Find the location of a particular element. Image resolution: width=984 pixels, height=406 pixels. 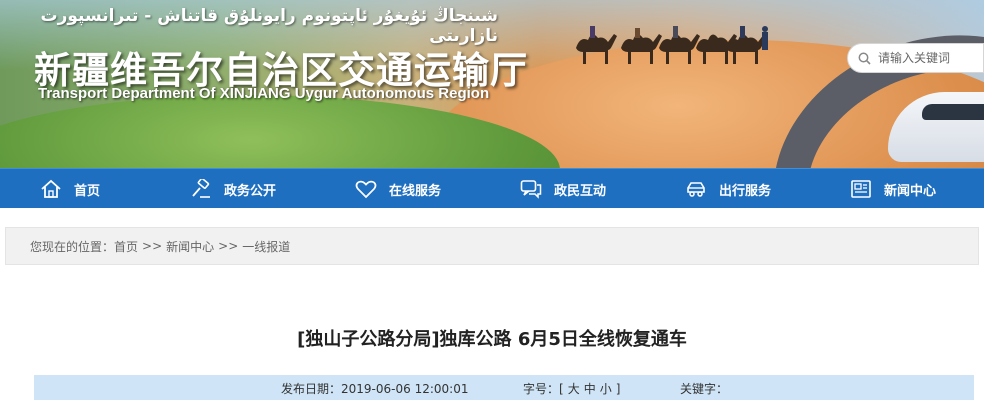

breadcrumb-prefix: 您现在的位置： is located at coordinates (72, 246).